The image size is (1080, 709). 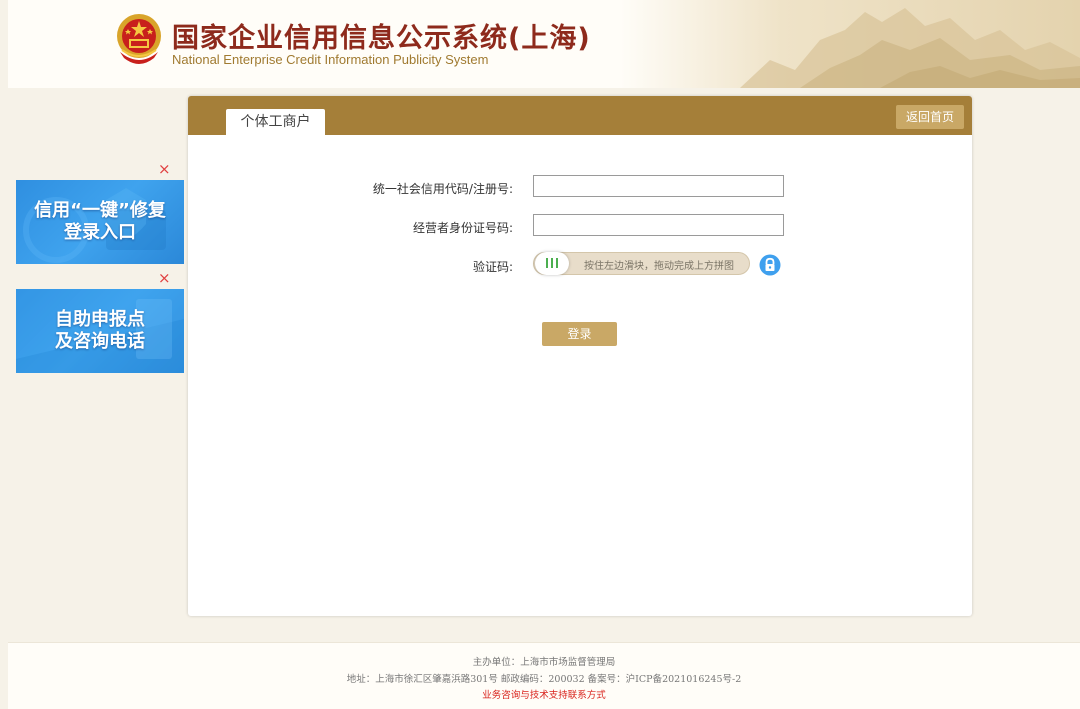 I want to click on footer-contact-line: 业务咨询与技术支持联系方式, so click(x=544, y=694).